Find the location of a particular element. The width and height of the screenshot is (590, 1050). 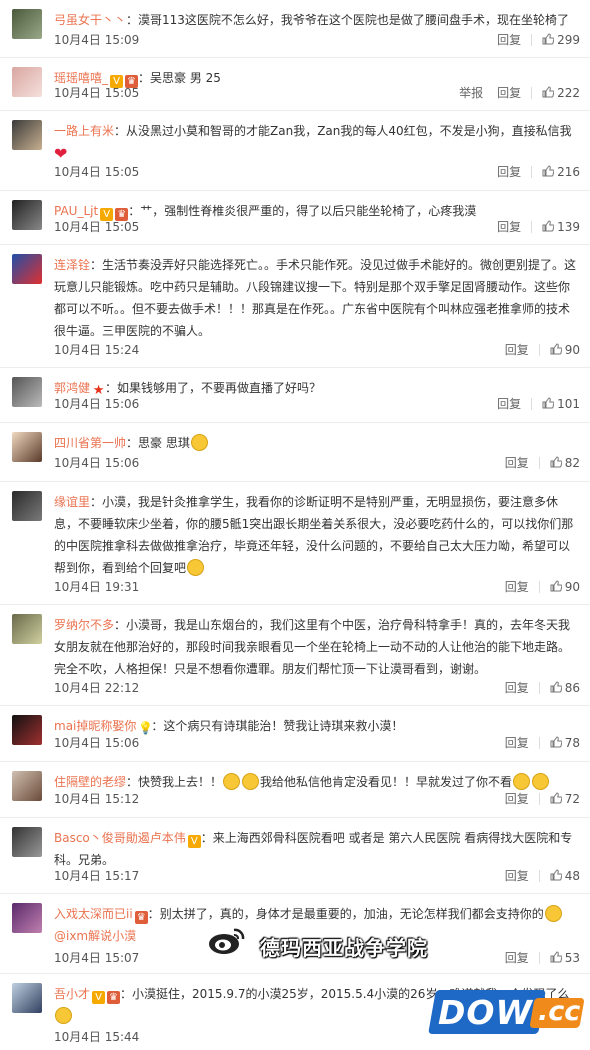

username: 一路上有米 is located at coordinates (84, 131).